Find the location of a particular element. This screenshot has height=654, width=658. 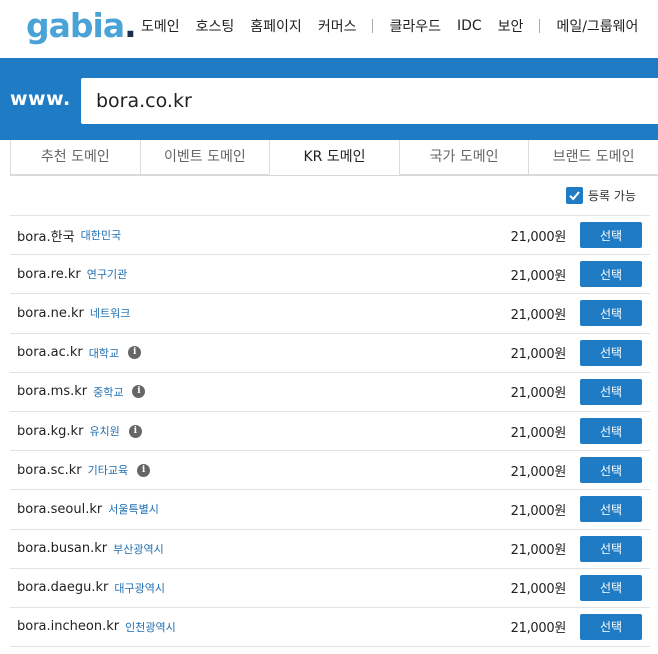

tab-brand: 브랜드 도메인 is located at coordinates (593, 157).